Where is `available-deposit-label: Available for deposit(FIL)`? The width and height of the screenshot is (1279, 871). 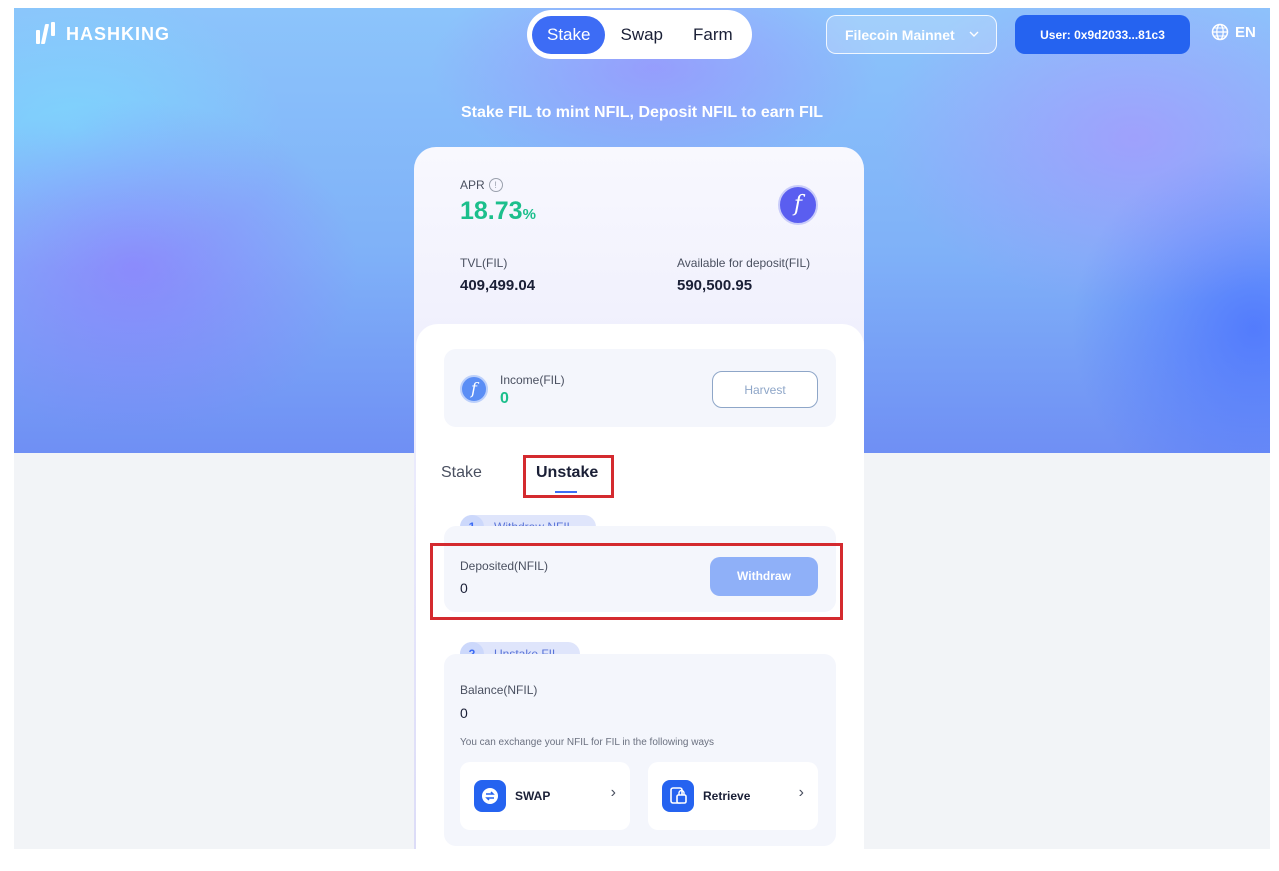 available-deposit-label: Available for deposit(FIL) is located at coordinates (744, 263).